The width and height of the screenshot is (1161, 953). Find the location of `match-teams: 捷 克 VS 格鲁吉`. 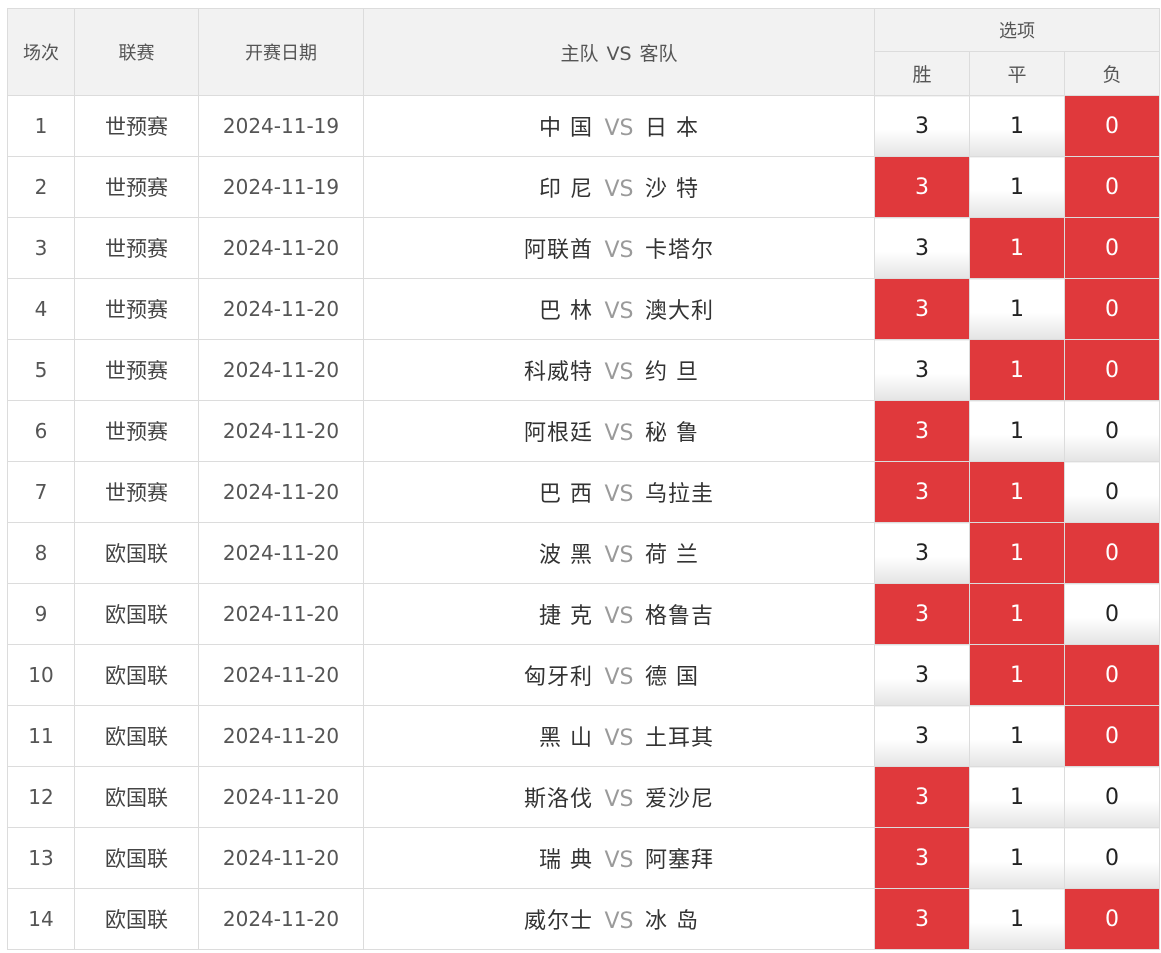

match-teams: 捷 克 VS 格鲁吉 is located at coordinates (619, 614).